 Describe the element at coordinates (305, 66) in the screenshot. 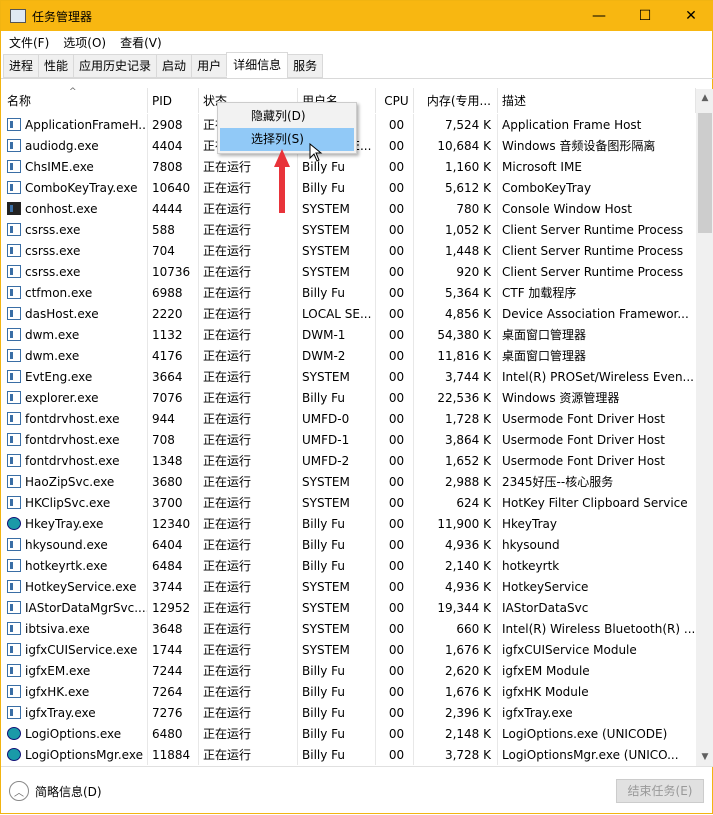

I see `tab-services: 服务` at that location.